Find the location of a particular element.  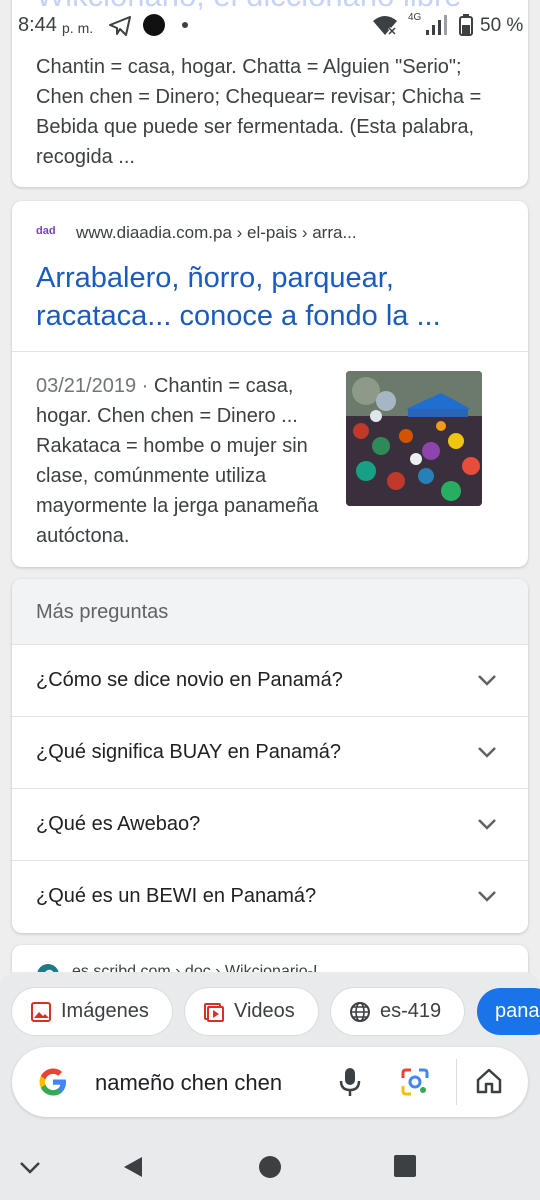

result-date: 03/21/2019 is located at coordinates (86, 386).